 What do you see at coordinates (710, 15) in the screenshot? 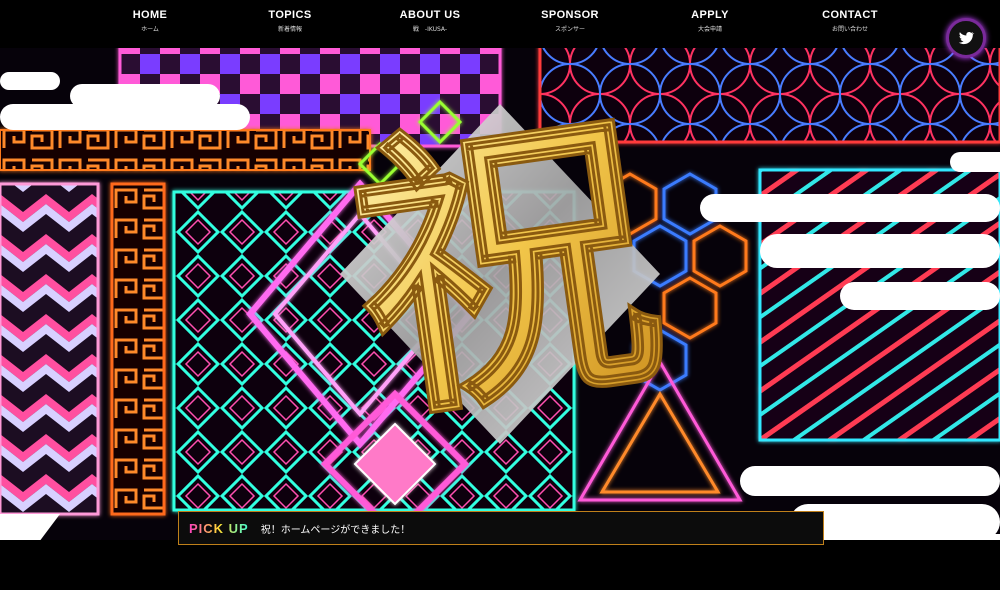
I see `nav-item-label: APPLY` at bounding box center [710, 15].